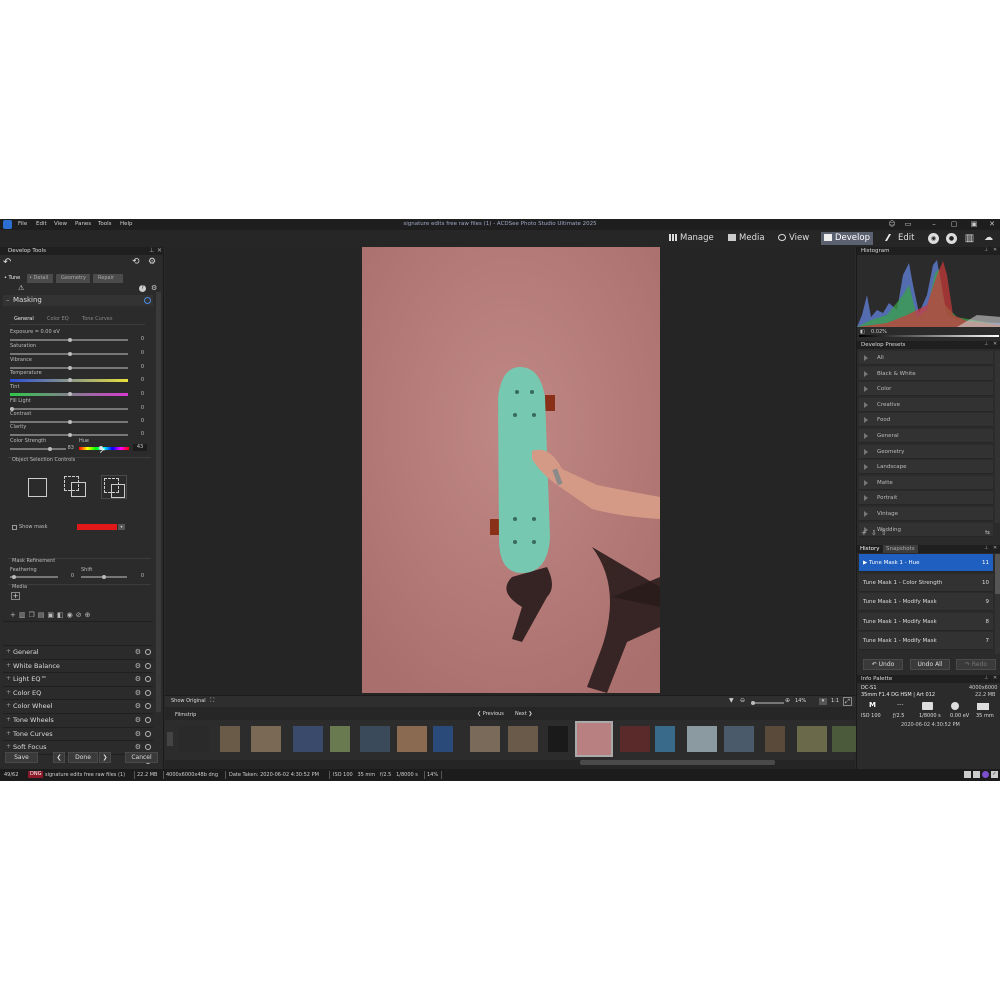 Image resolution: width=1000 pixels, height=1000 pixels. What do you see at coordinates (38, 448) in the screenshot?
I see `color-strength-slider` at bounding box center [38, 448].